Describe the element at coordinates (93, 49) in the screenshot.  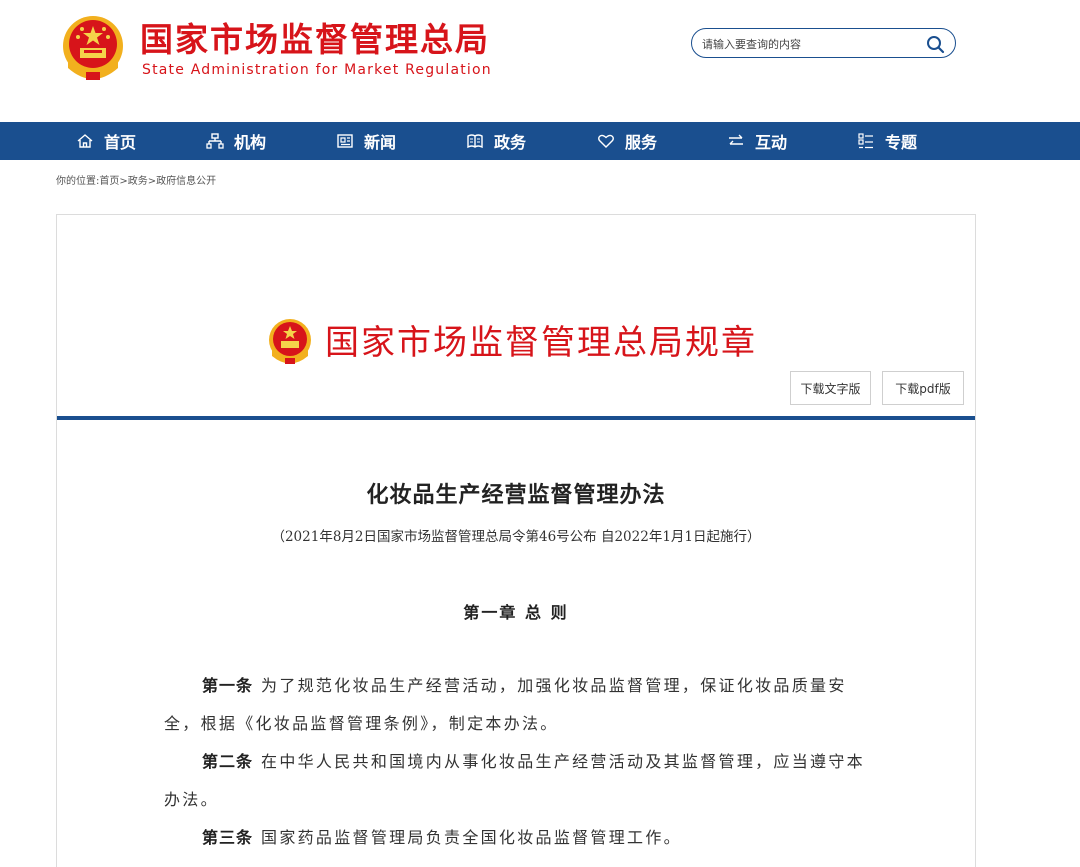
I see `national-emblem-icon` at that location.